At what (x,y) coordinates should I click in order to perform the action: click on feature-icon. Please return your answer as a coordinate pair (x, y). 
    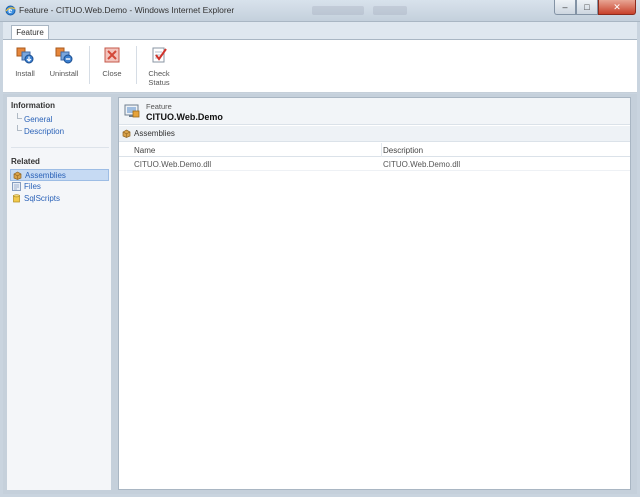
    Looking at the image, I should click on (132, 111).